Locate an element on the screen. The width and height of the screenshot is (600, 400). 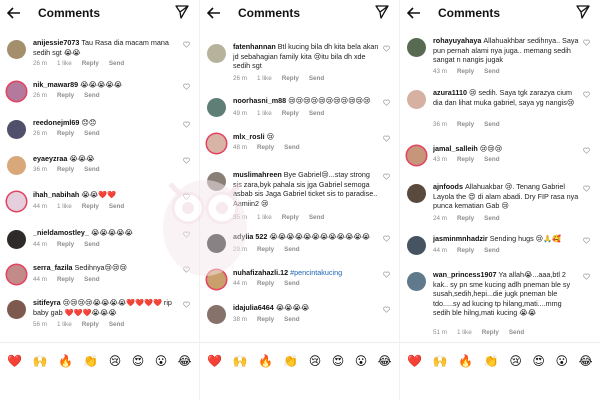
comment-username: reedonejml69 is located at coordinates (56, 122).